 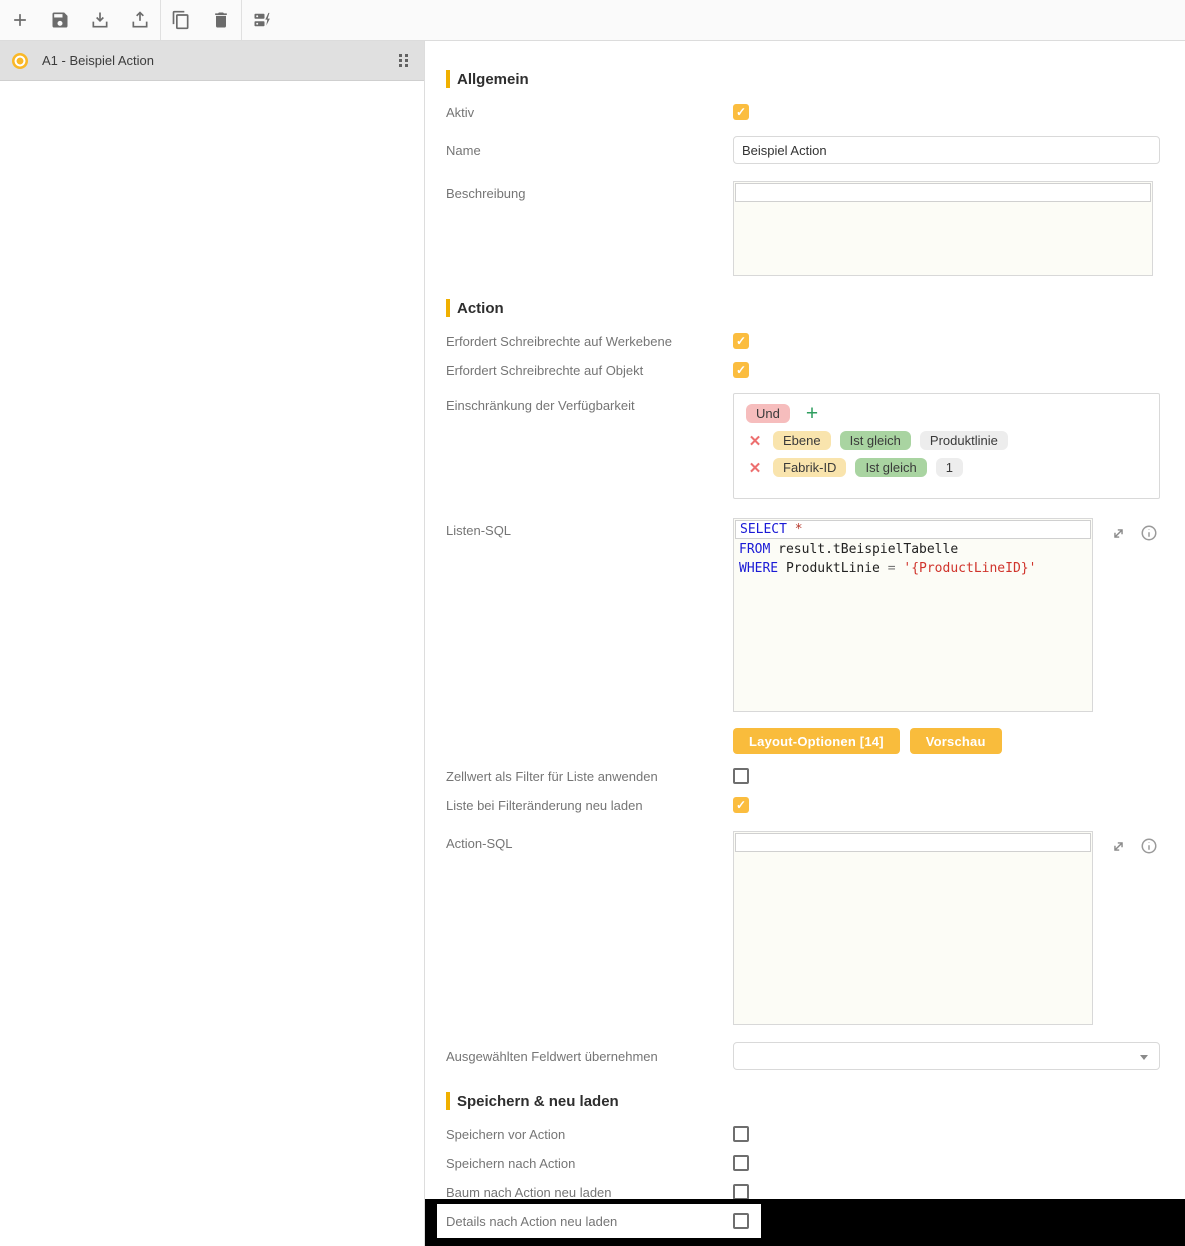 I want to click on name-input, so click(x=946, y=150).